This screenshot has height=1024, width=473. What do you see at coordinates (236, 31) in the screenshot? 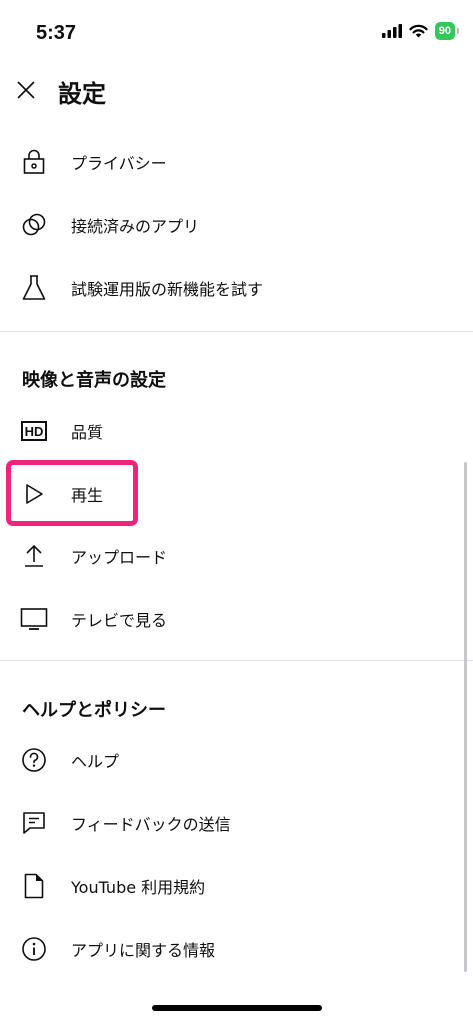
I see `status-bar: 5:37 90` at bounding box center [236, 31].